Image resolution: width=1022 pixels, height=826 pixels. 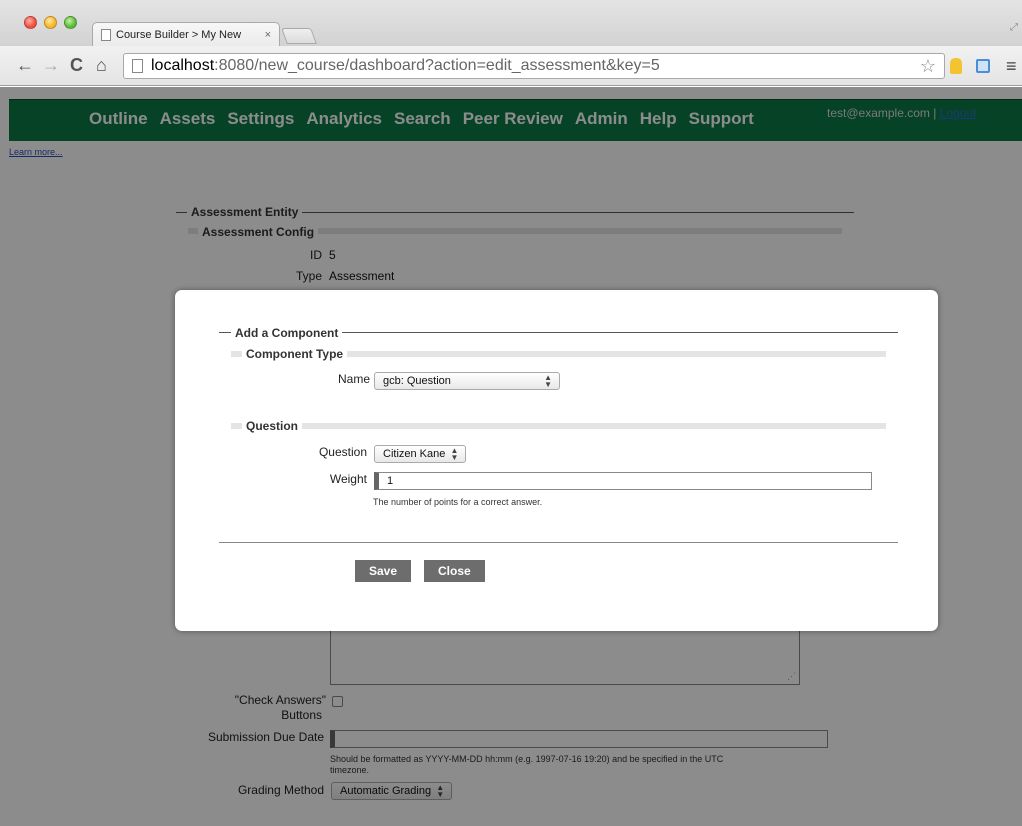 What do you see at coordinates (70, 22) in the screenshot?
I see `window-zoom-icon` at bounding box center [70, 22].